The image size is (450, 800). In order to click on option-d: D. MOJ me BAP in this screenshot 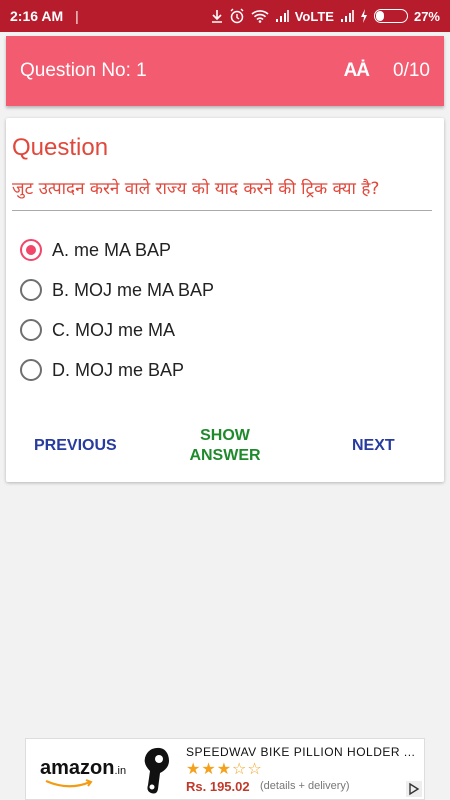, I will do `click(117, 370)`.